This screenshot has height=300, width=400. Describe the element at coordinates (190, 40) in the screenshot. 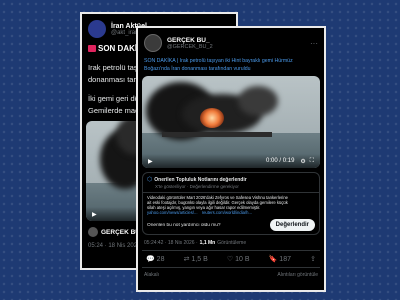

I see `author-name: GERÇEK BU_` at that location.